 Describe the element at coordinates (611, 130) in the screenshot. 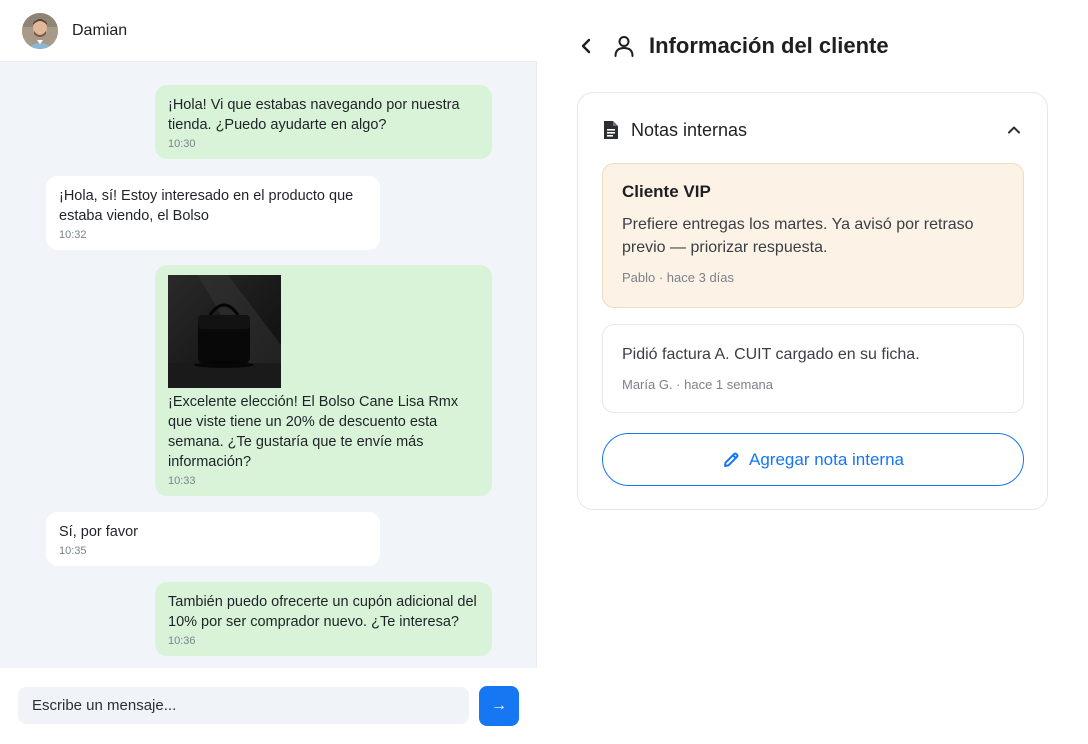

I see `document-icon` at that location.